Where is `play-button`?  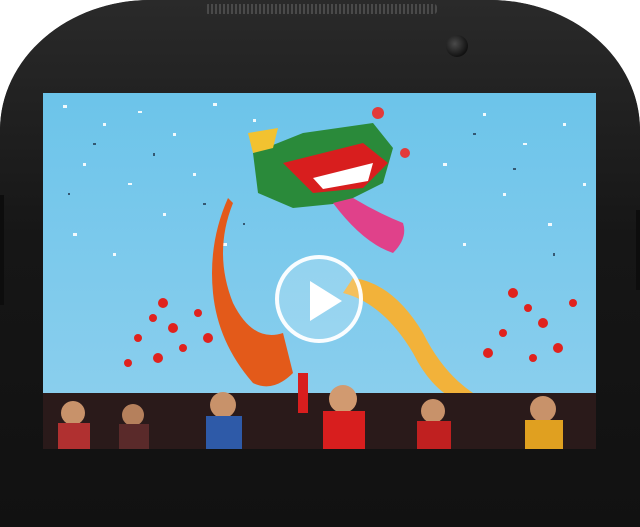 play-button is located at coordinates (319, 299).